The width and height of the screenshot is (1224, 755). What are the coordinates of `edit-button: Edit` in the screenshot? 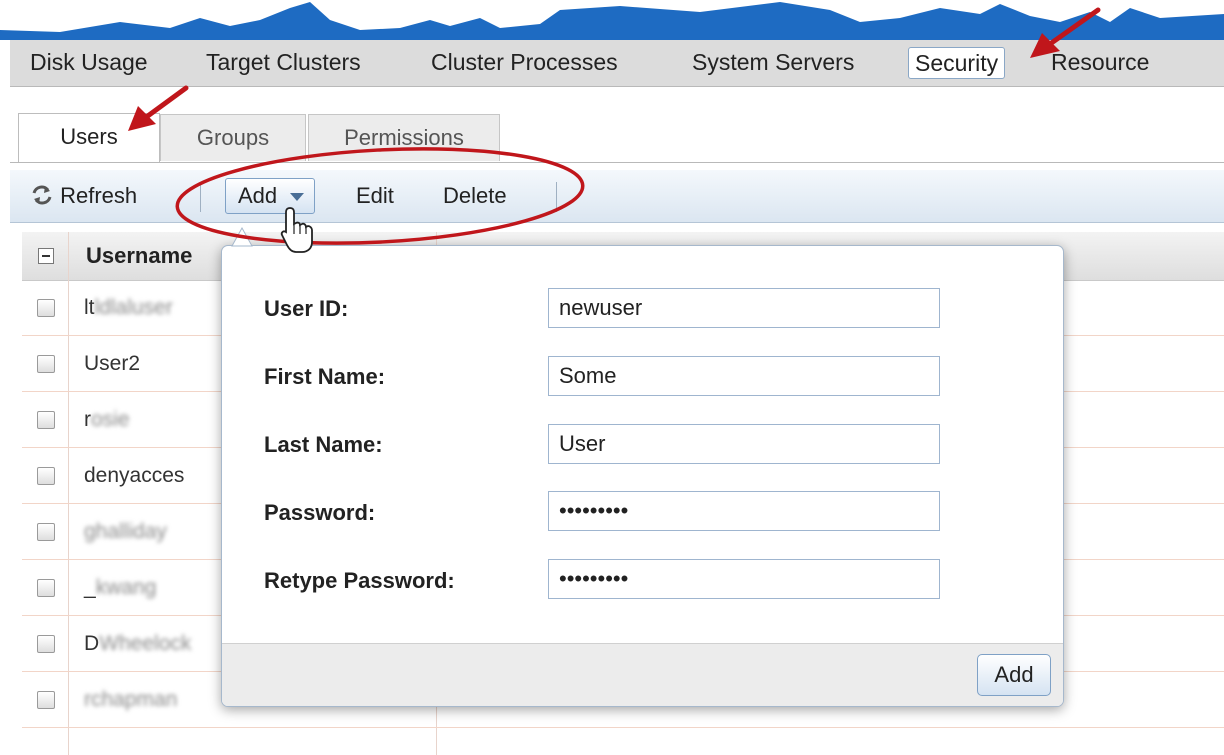 It's located at (375, 196).